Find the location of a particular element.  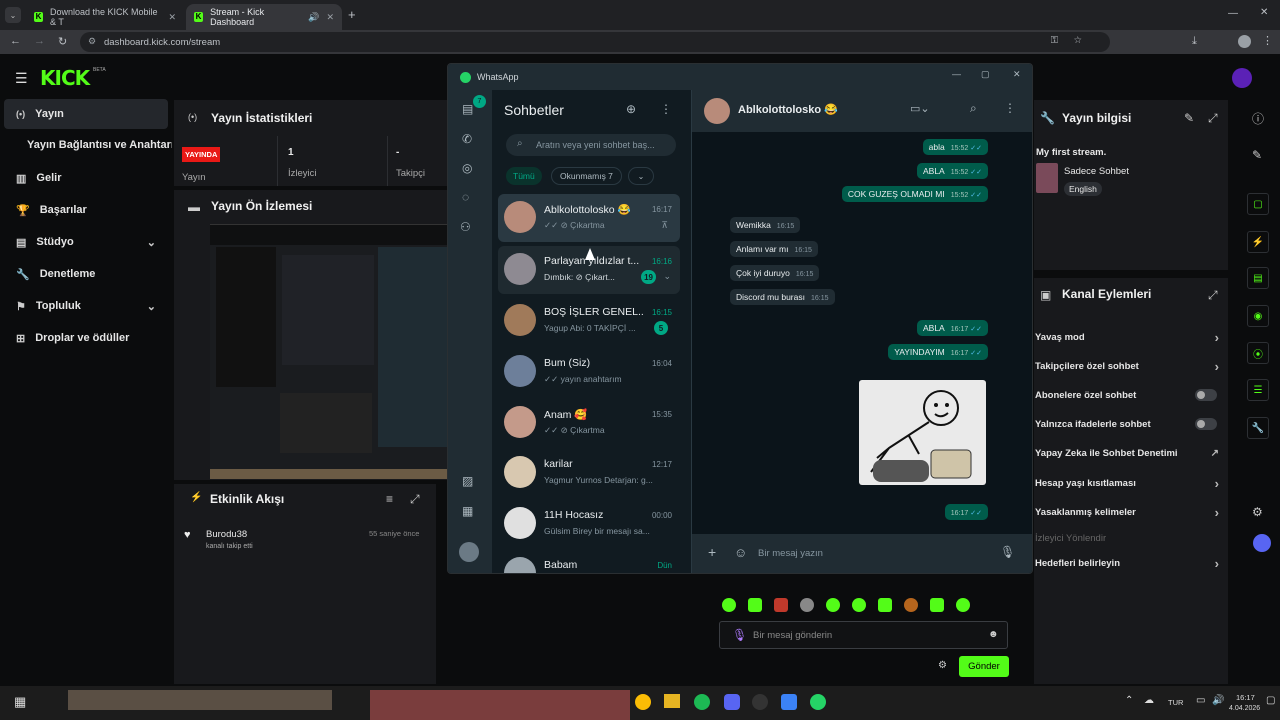

filter-all-chip: Tümü is located at coordinates (524, 176).